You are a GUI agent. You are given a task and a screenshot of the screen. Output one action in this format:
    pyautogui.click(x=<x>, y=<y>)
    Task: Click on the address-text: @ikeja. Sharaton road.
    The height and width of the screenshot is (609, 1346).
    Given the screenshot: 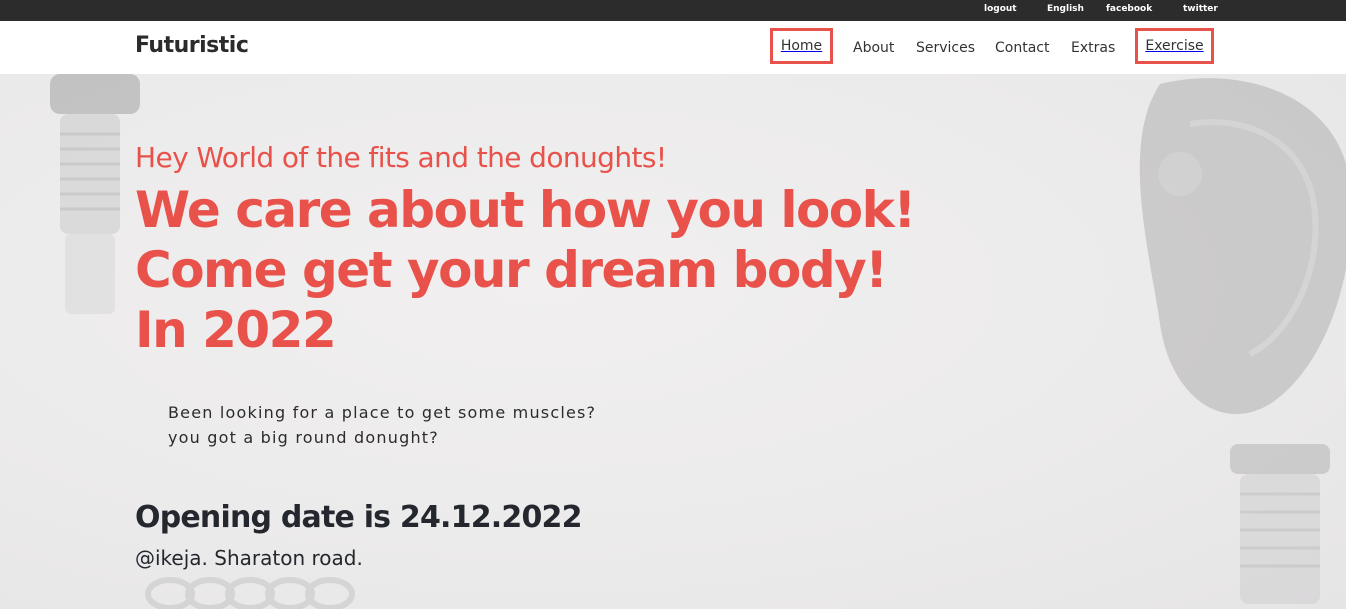 What is the action you would take?
    pyautogui.click(x=249, y=558)
    